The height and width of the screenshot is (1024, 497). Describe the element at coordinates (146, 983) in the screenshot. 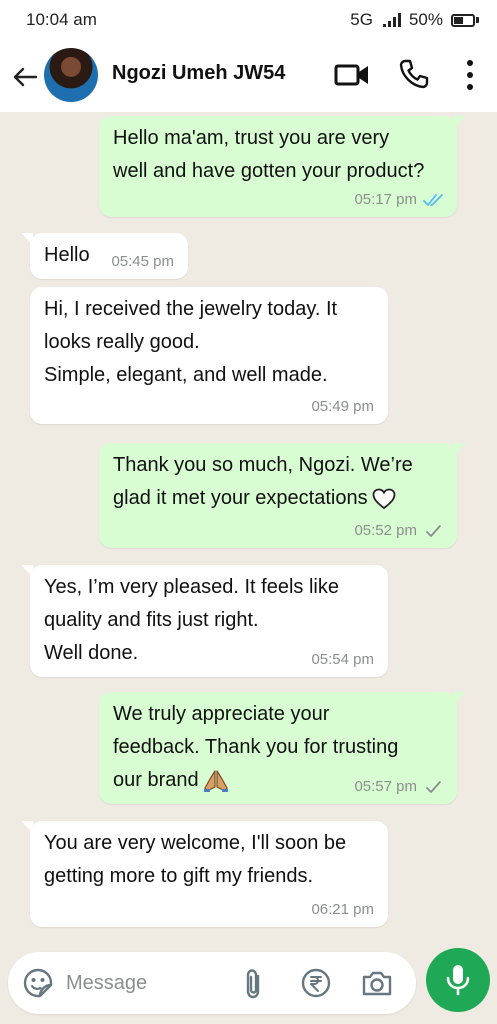

I see `message-input` at that location.